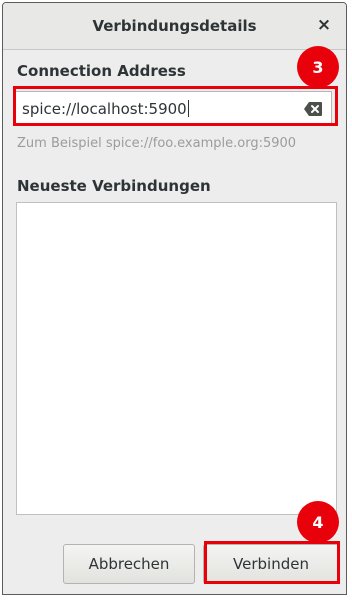 This screenshot has width=352, height=600. I want to click on close-icon: ×, so click(324, 25).